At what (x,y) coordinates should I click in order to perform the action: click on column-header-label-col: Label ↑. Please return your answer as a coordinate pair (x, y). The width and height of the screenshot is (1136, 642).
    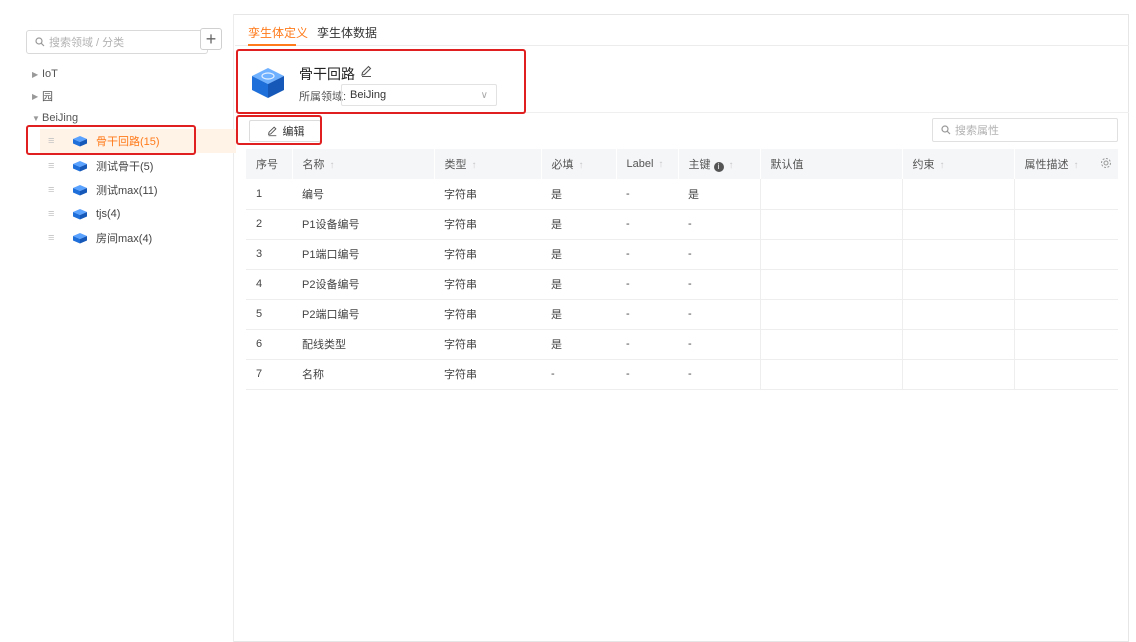
    Looking at the image, I should click on (647, 164).